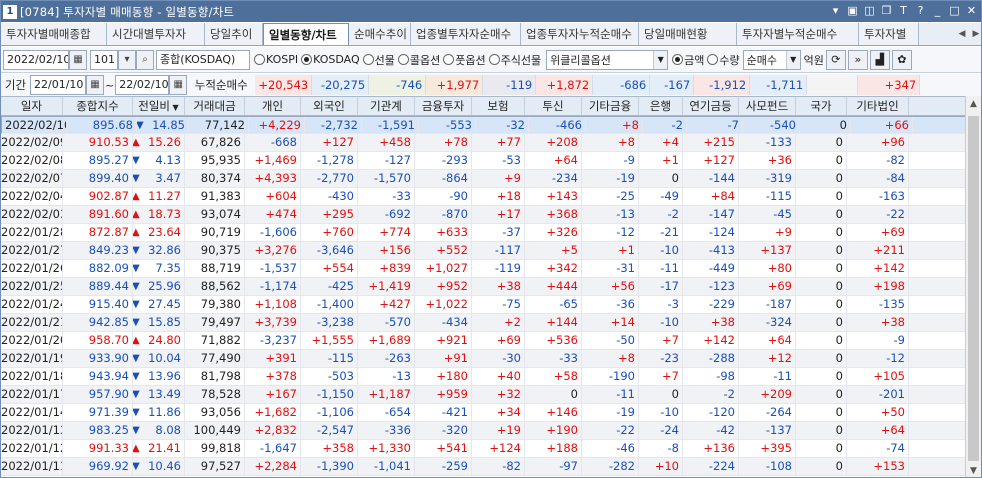 The image size is (982, 478). I want to click on tab-4: 순매수추이, so click(380, 34).